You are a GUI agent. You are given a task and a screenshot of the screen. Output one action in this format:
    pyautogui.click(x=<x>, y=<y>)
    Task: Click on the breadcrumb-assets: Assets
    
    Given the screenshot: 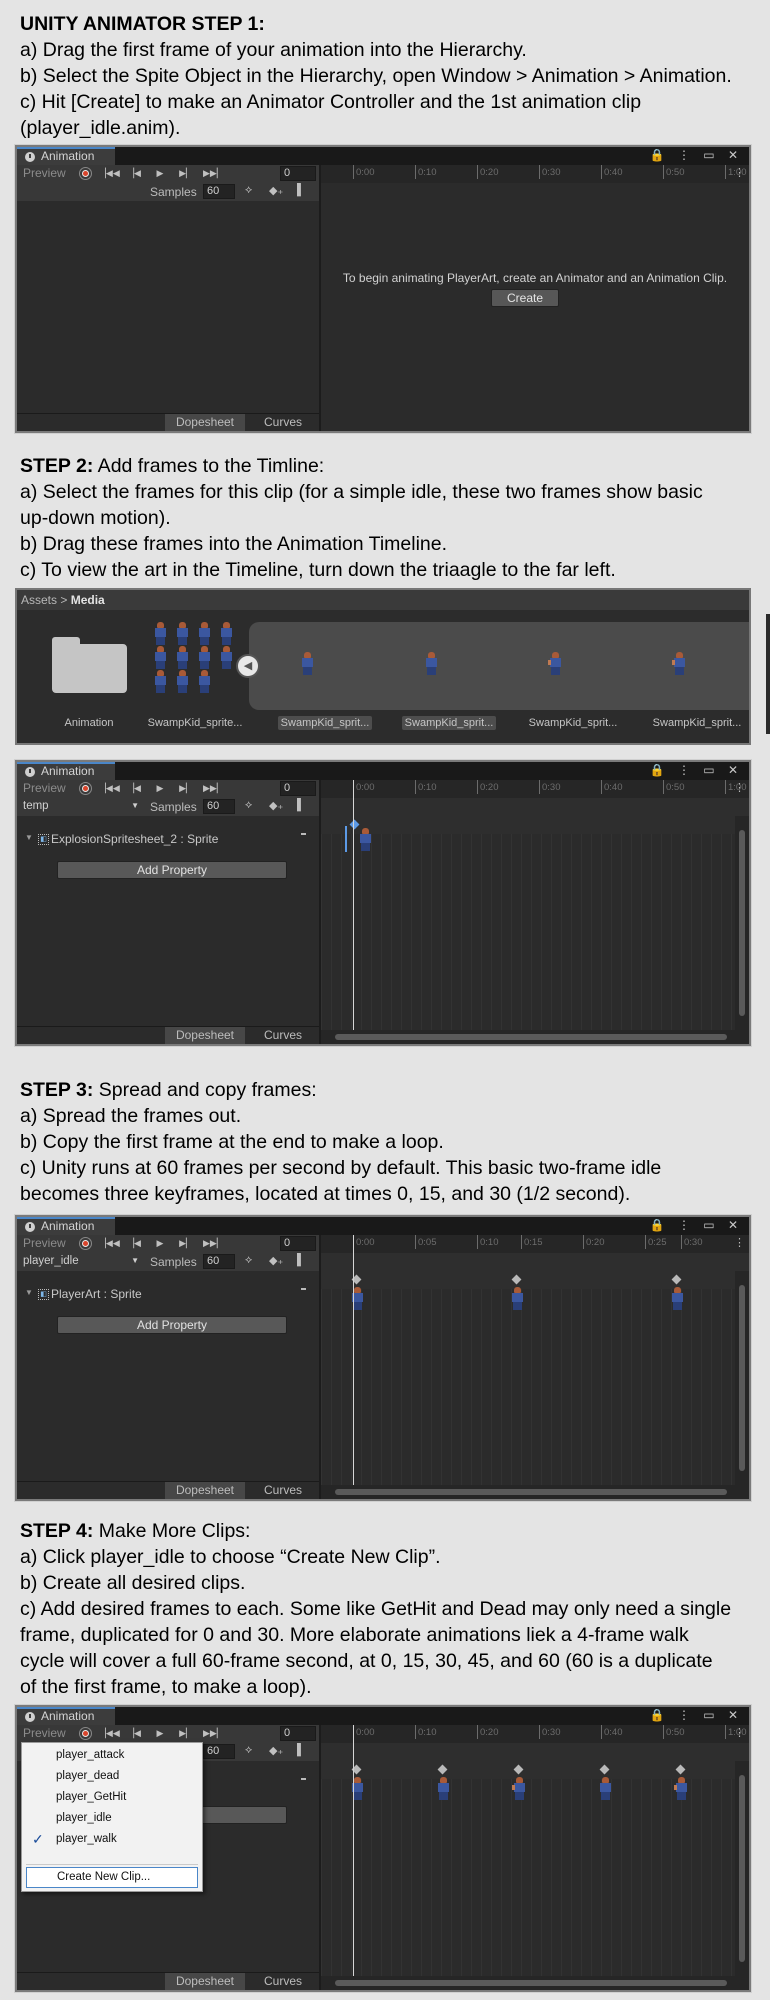 What is the action you would take?
    pyautogui.click(x=39, y=600)
    